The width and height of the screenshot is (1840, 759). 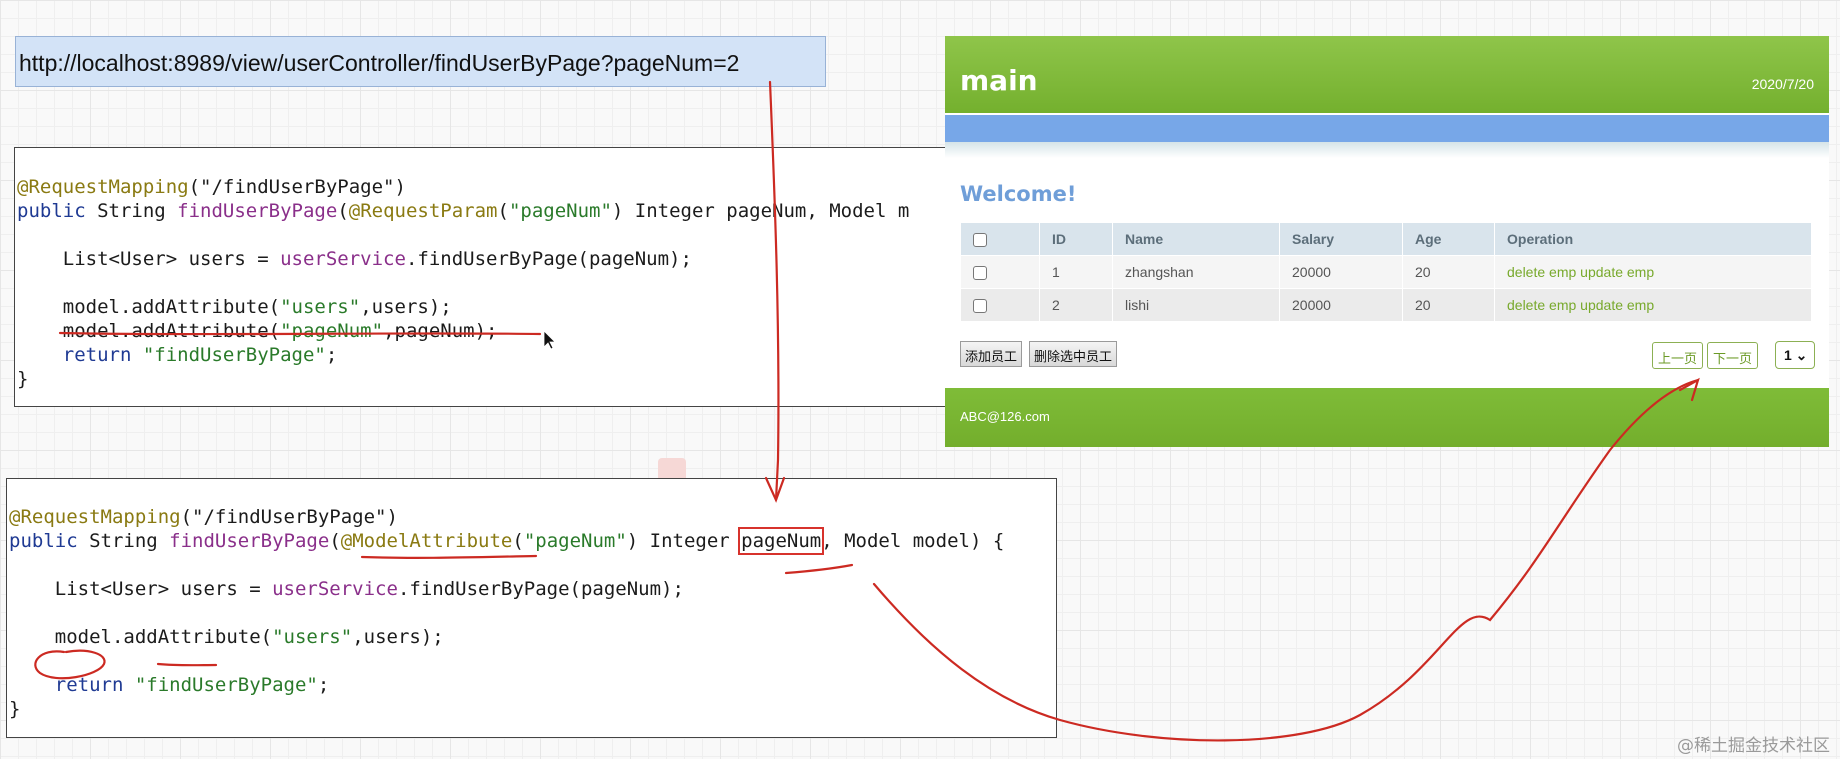 I want to click on header-fade, so click(x=1387, y=150).